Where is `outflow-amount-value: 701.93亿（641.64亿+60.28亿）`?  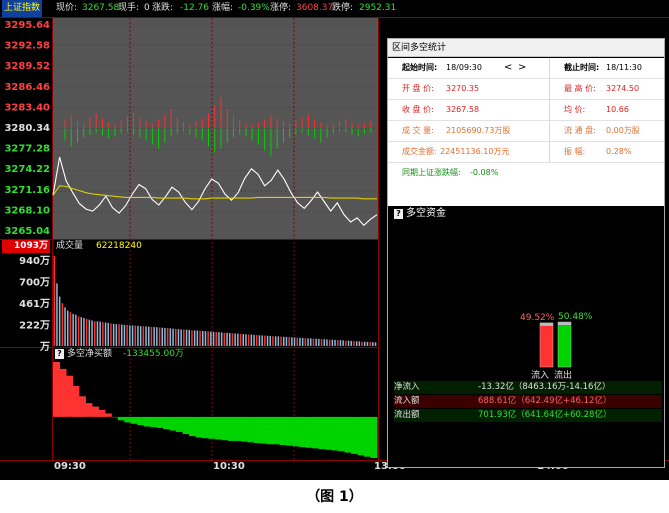
outflow-amount-value: 701.93亿（641.64亿+60.28亿） is located at coordinates (545, 415).